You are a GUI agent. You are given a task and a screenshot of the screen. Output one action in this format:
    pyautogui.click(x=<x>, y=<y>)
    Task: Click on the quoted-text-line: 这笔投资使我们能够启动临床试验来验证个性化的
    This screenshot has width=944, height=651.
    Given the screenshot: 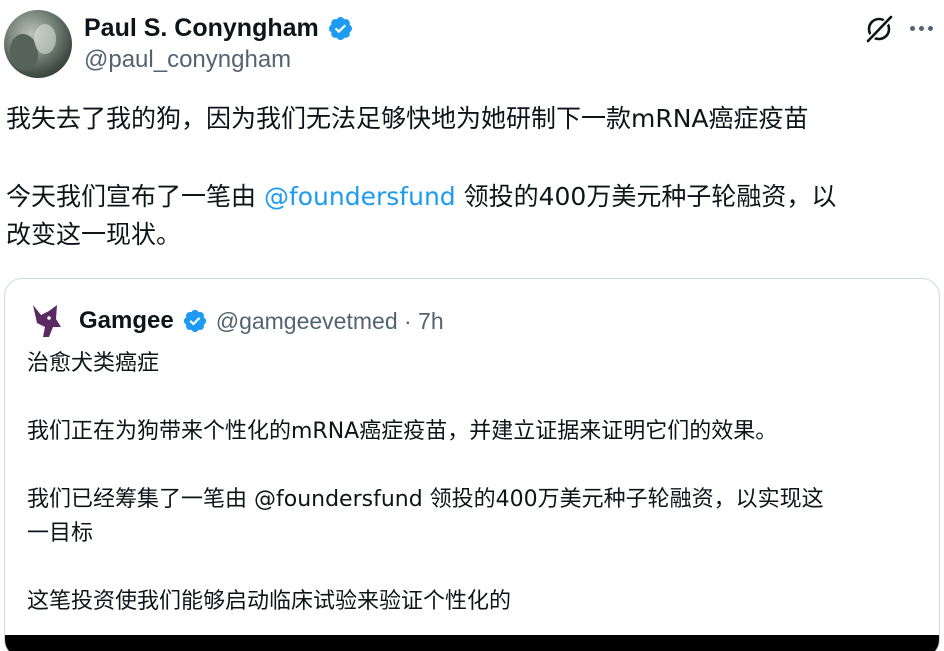 What is the action you would take?
    pyautogui.click(x=269, y=601)
    